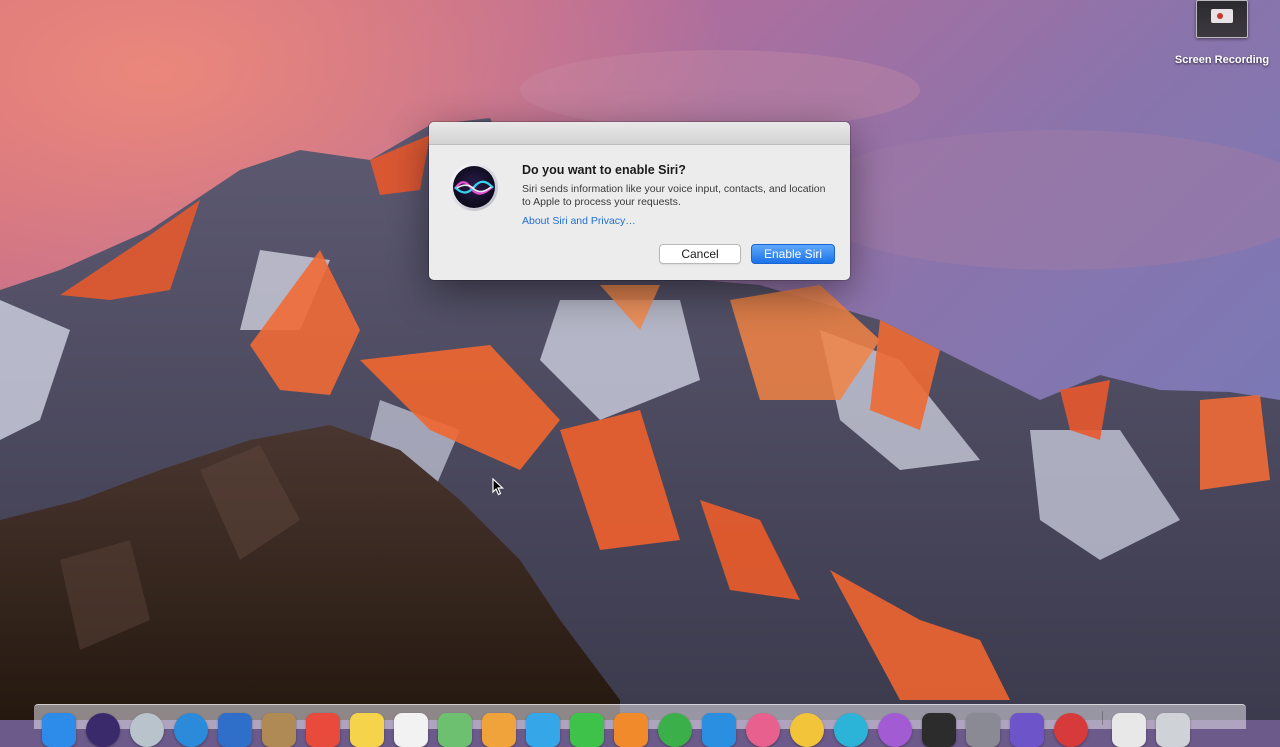  What do you see at coordinates (279, 730) in the screenshot?
I see `dock-contacts-icon` at bounding box center [279, 730].